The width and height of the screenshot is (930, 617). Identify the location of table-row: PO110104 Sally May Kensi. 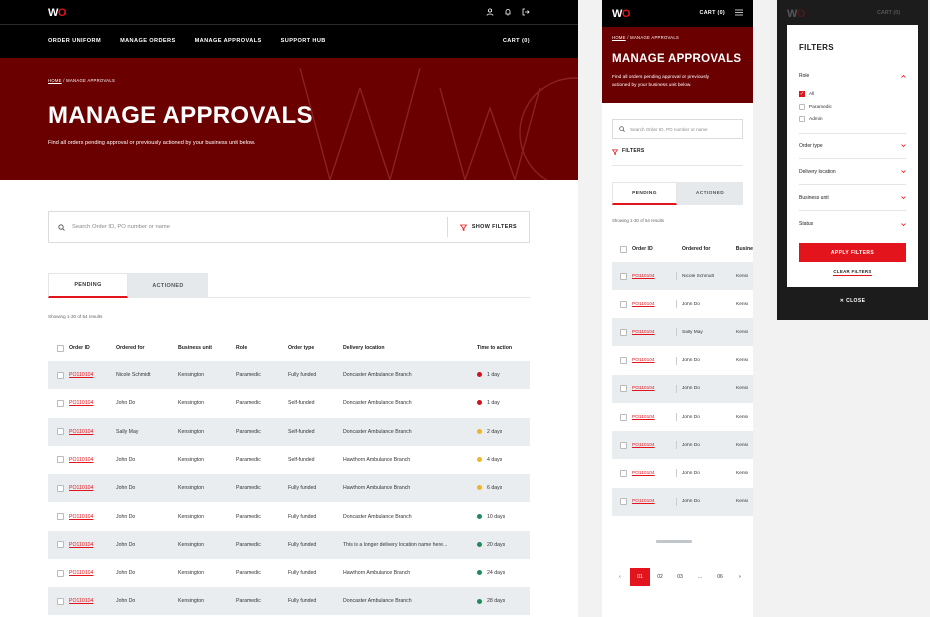
(682, 332).